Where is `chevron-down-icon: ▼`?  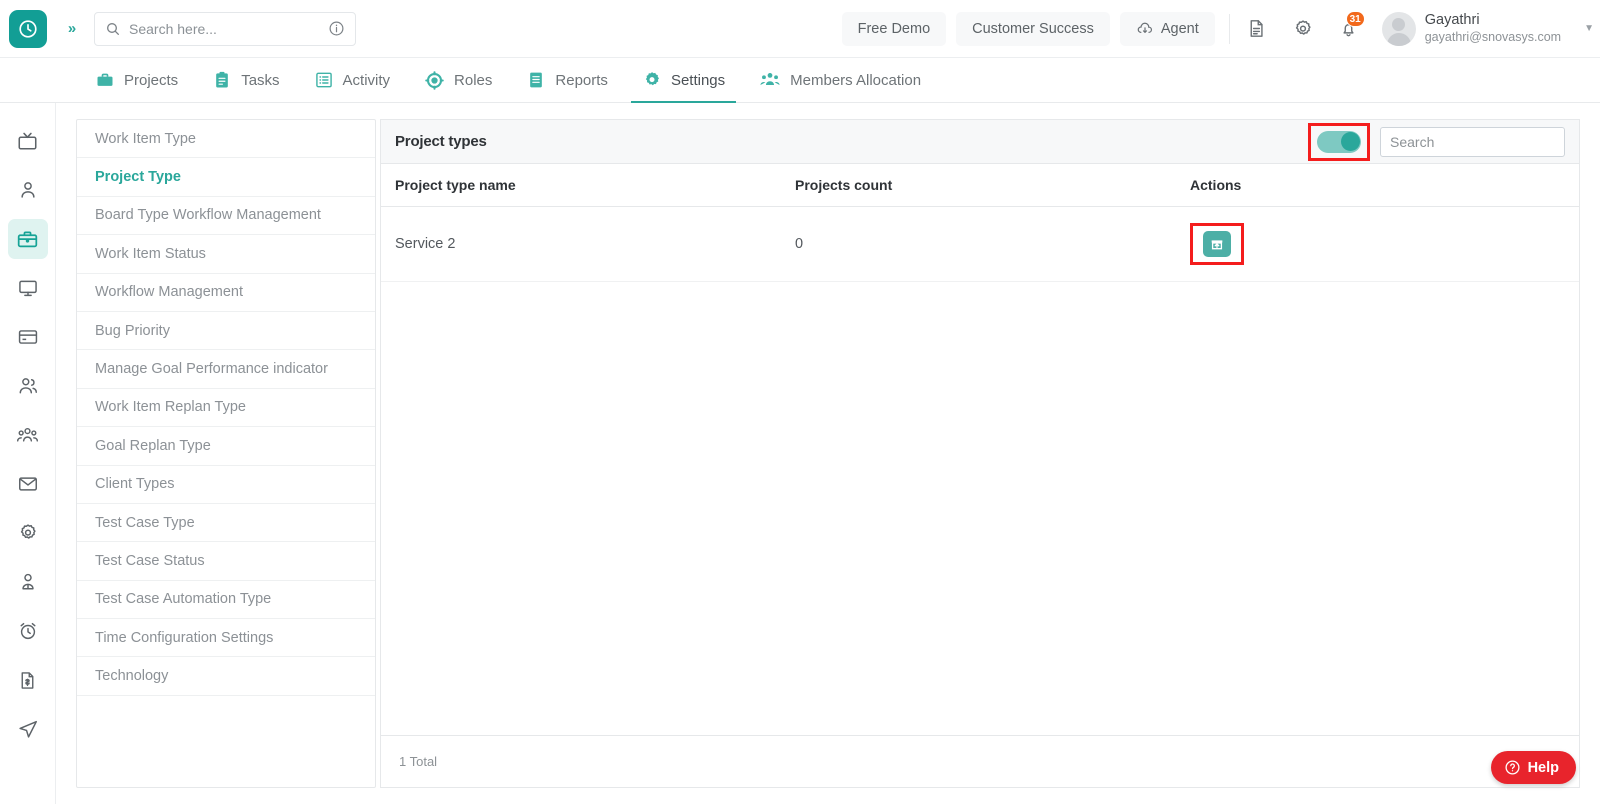
chevron-down-icon: ▼ is located at coordinates (1589, 28).